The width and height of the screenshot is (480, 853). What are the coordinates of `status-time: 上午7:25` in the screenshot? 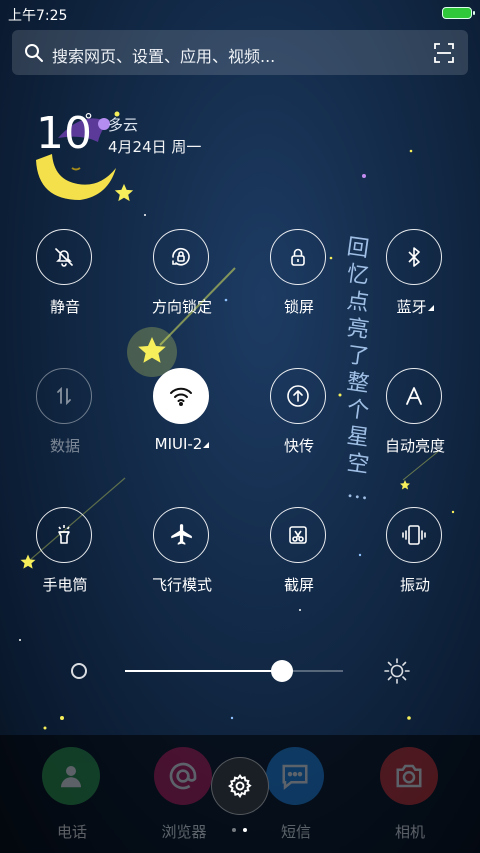 It's located at (38, 16).